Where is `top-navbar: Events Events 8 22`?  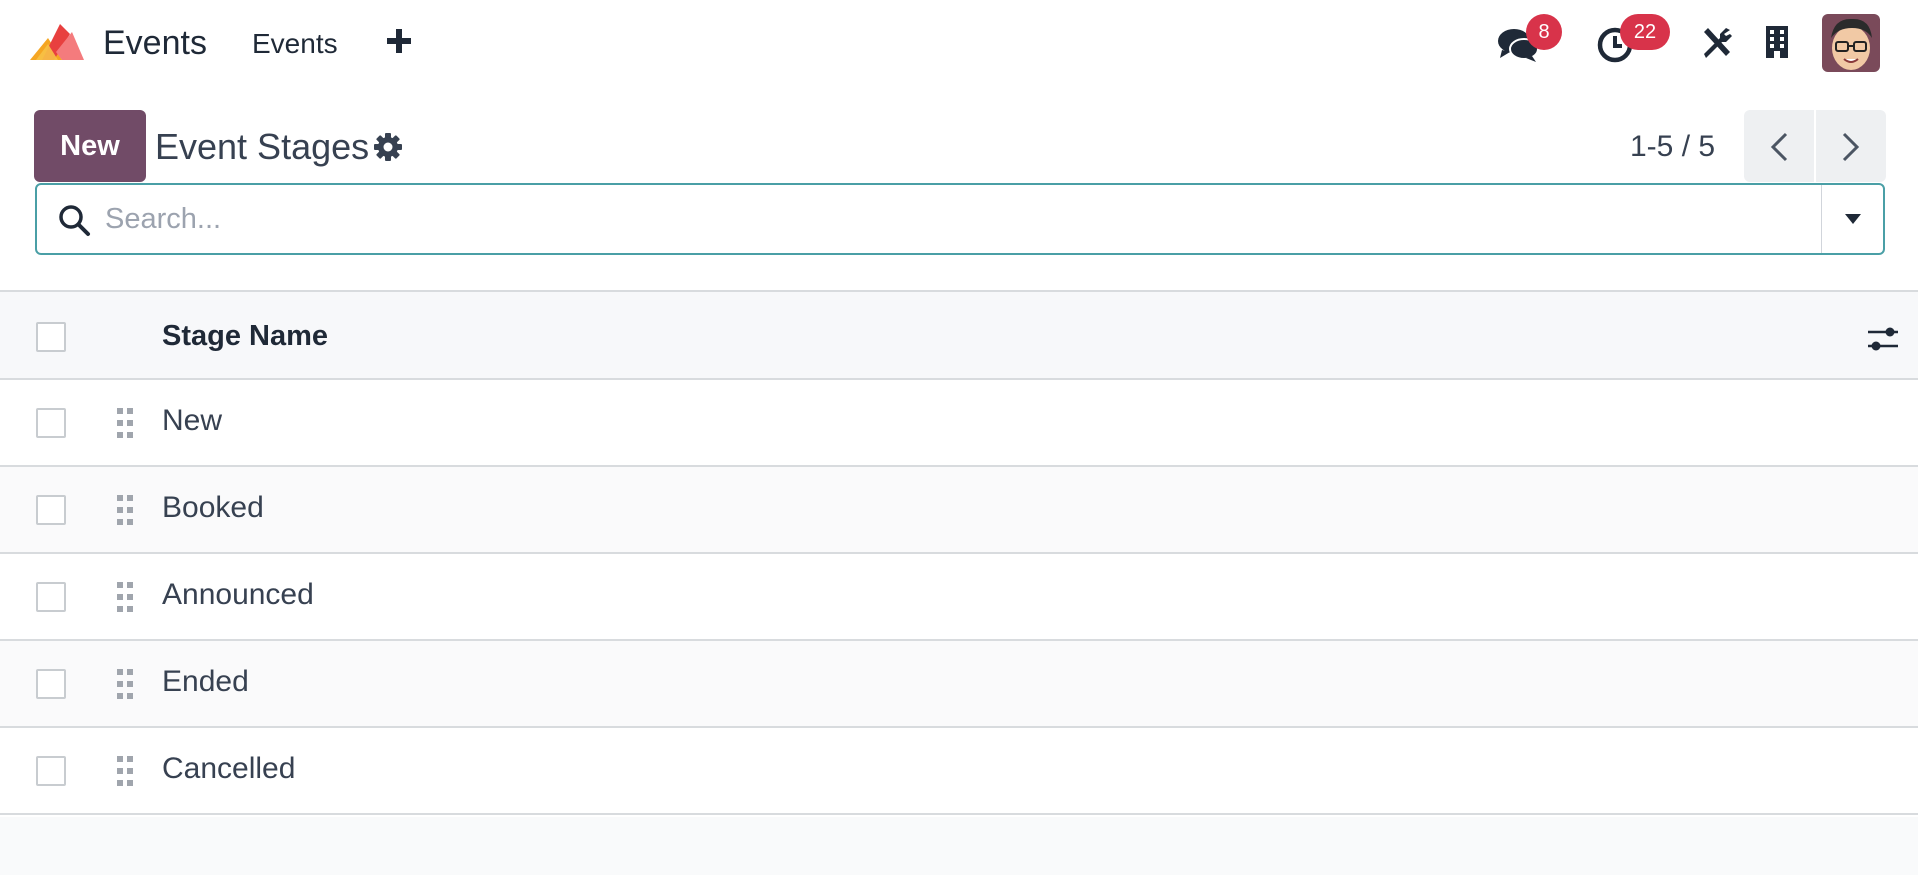
top-navbar: Events Events 8 22 is located at coordinates (959, 44).